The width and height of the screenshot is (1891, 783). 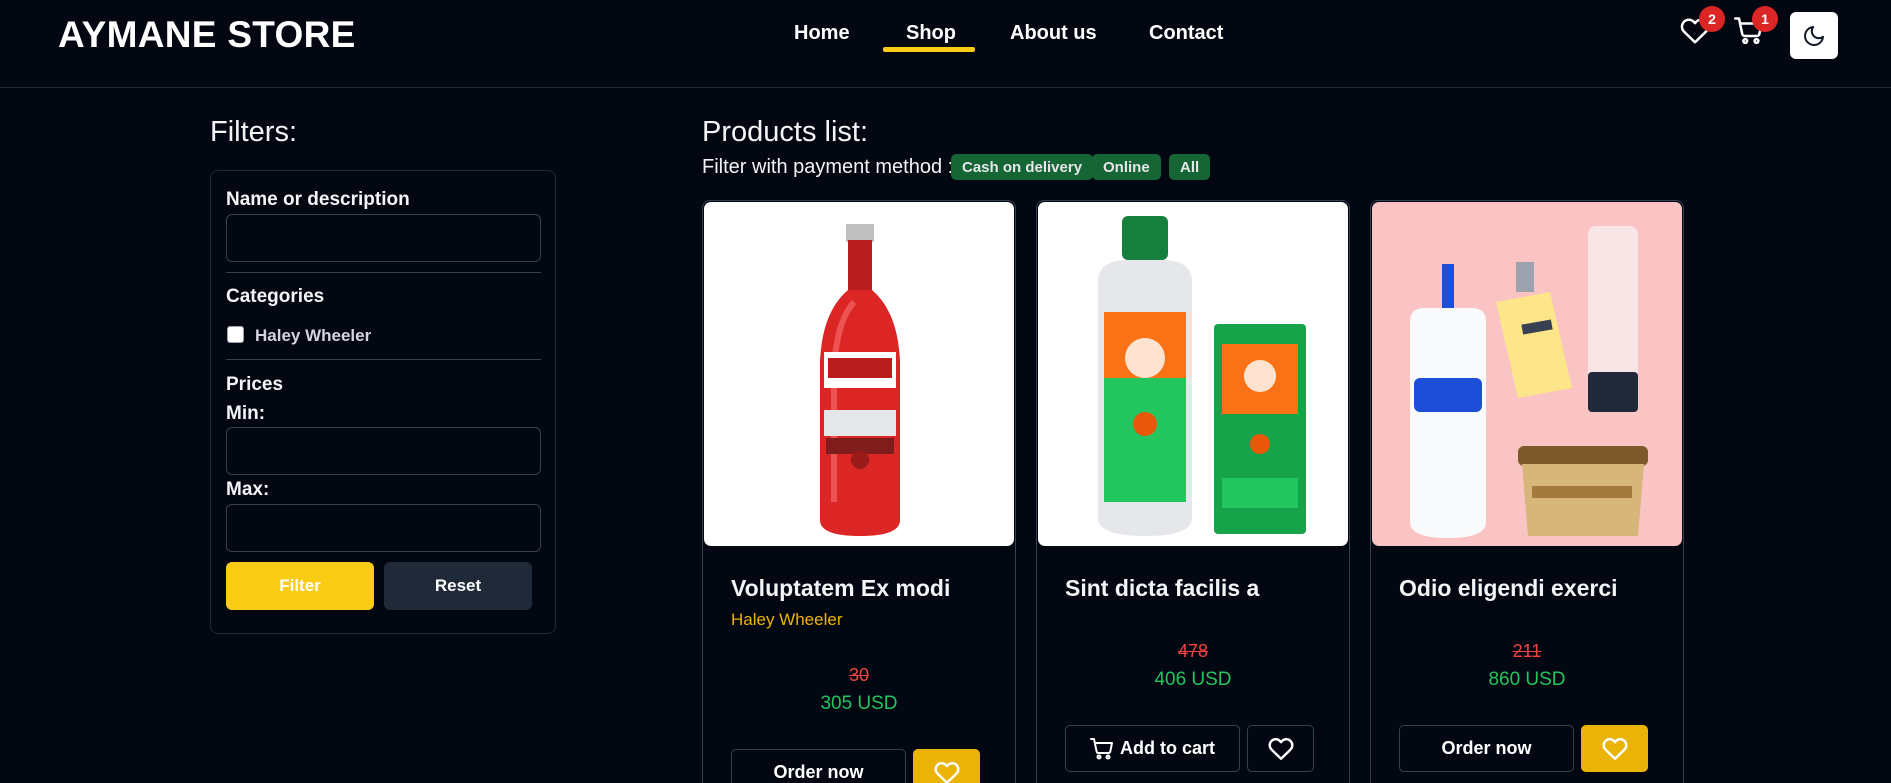 What do you see at coordinates (383, 451) in the screenshot?
I see `min-price-input` at bounding box center [383, 451].